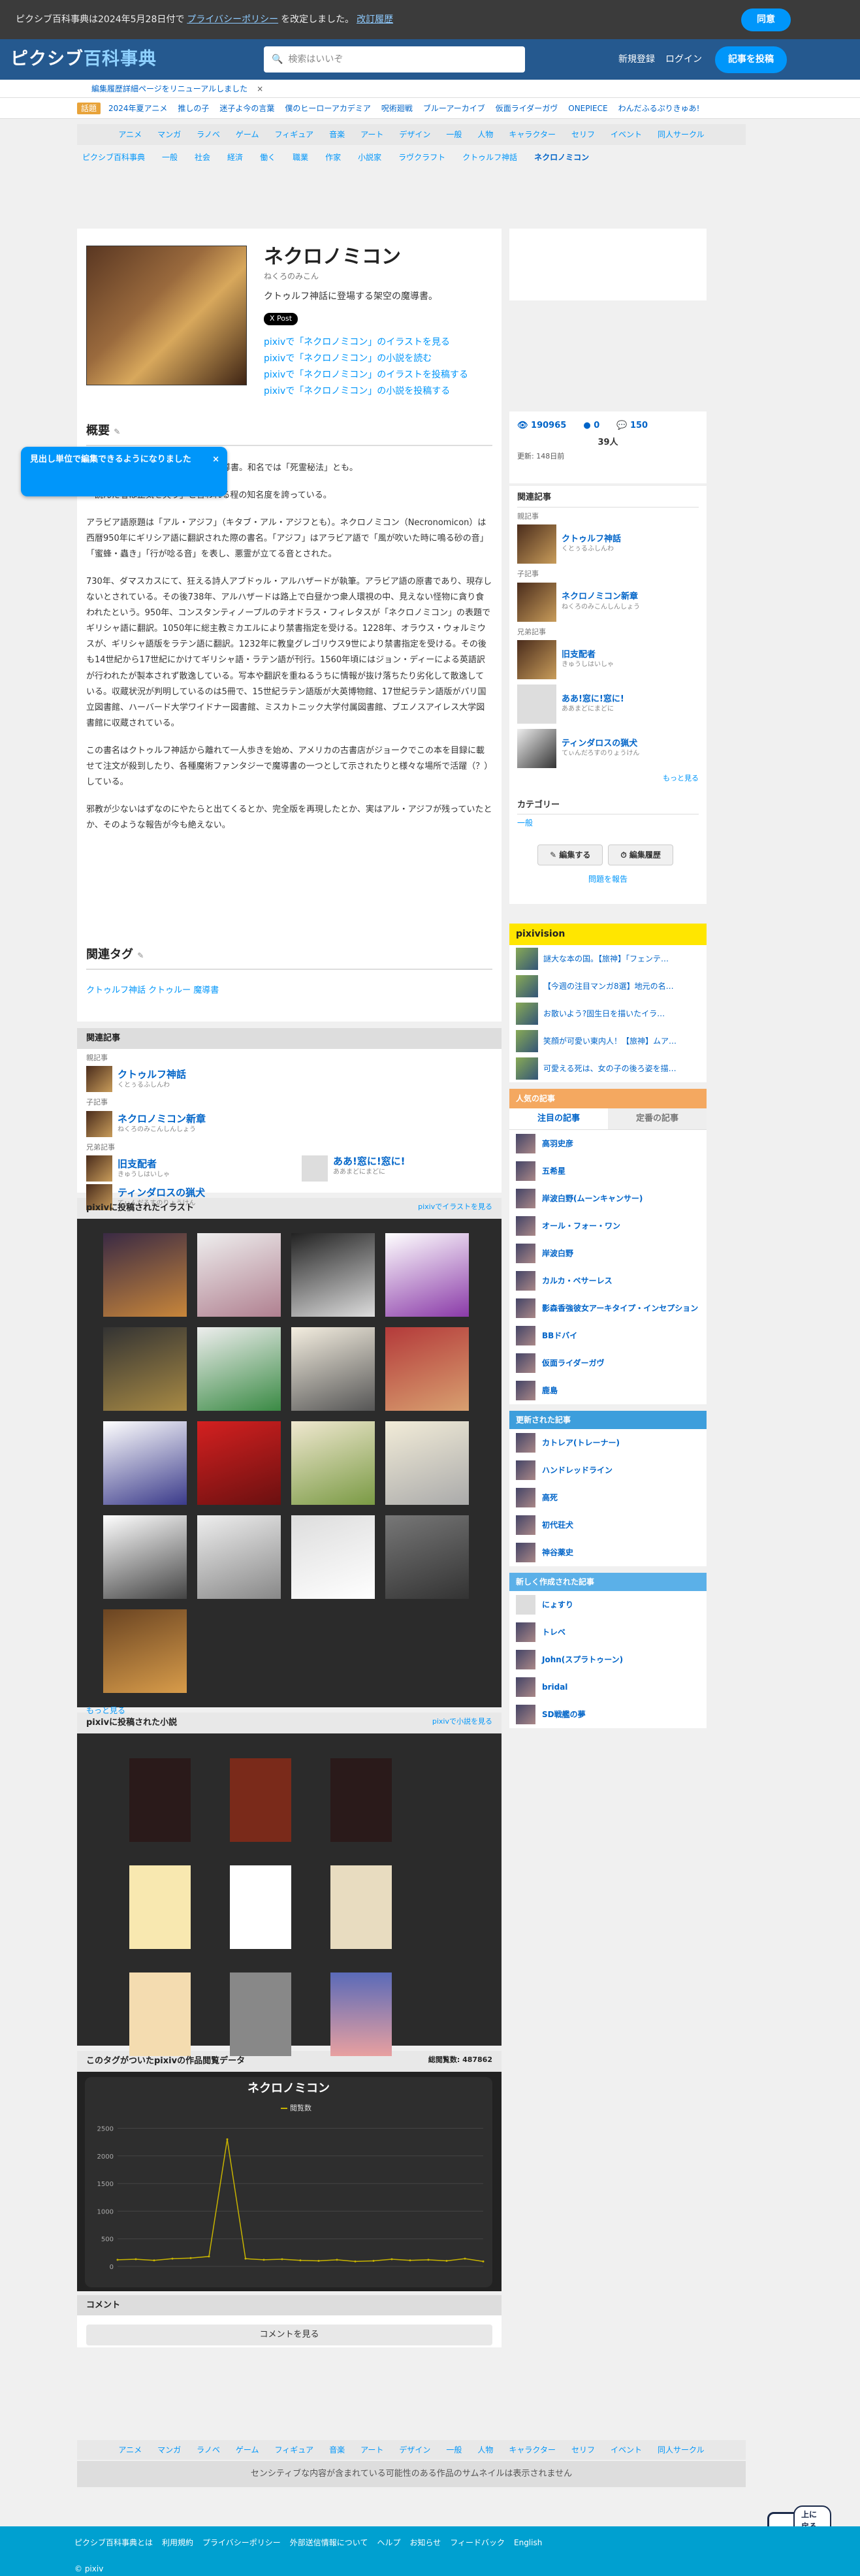 This screenshot has width=860, height=2576. Describe the element at coordinates (608, 1714) in the screenshot. I see `new-item: SD戦艦の夢` at that location.